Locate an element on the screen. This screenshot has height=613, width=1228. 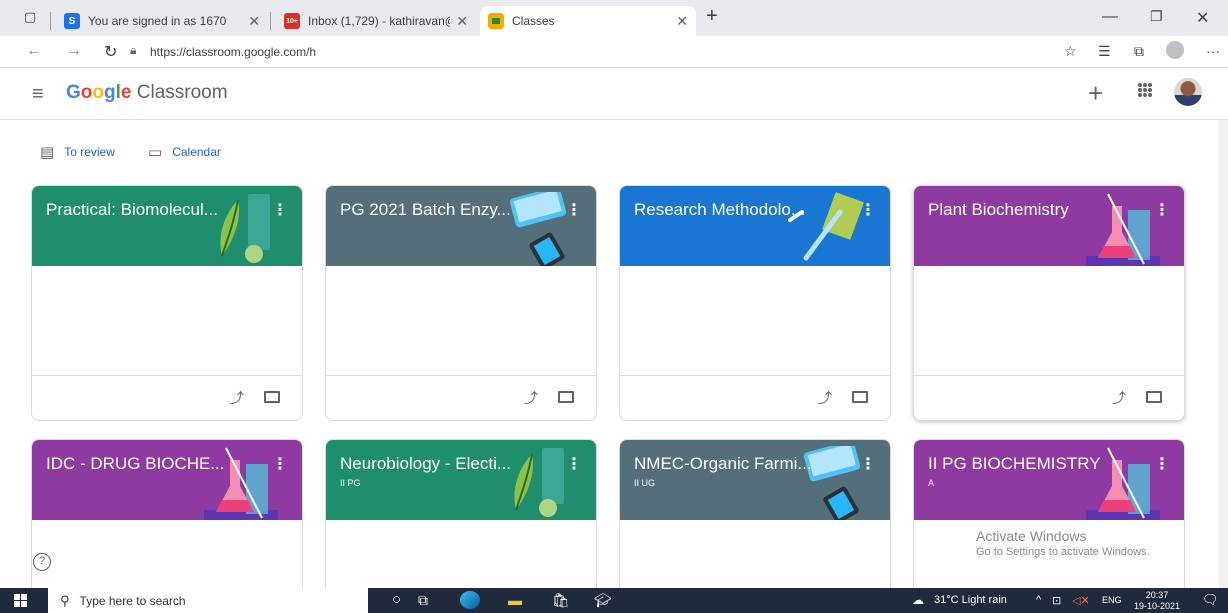
restore-icon: ❐ is located at coordinates (1156, 16).